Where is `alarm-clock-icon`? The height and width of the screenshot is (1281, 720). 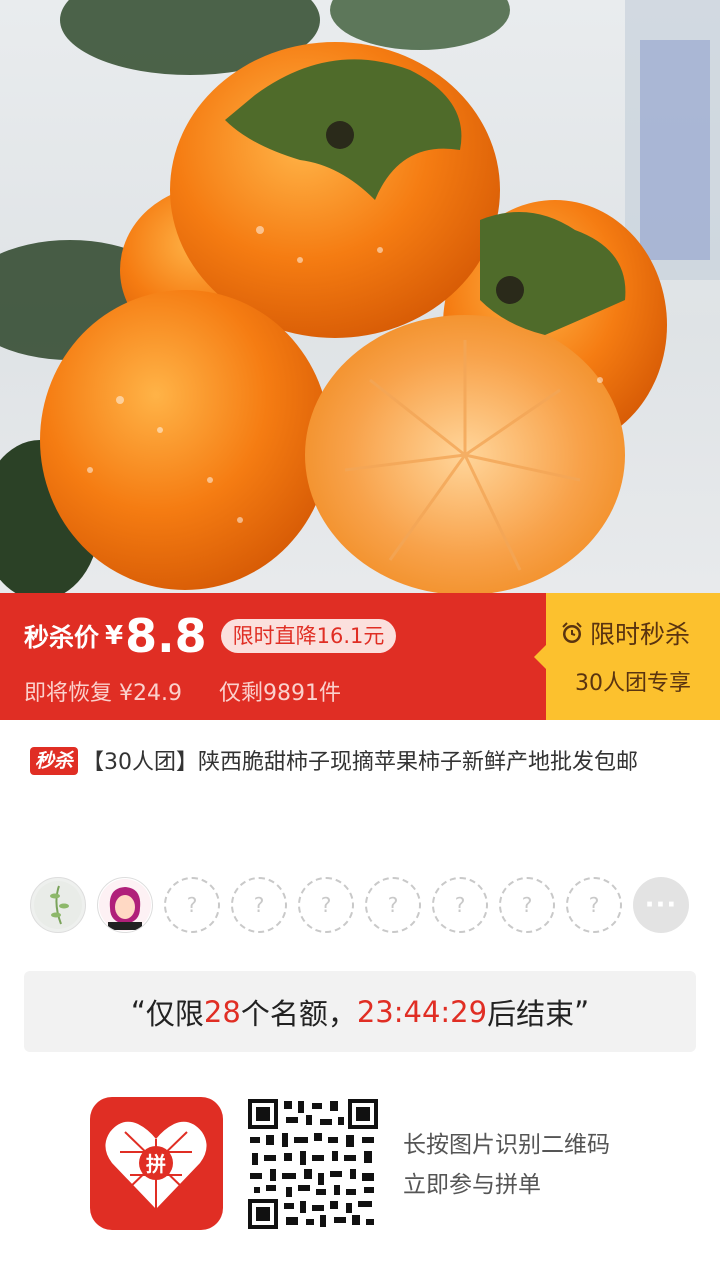 alarm-clock-icon is located at coordinates (572, 633).